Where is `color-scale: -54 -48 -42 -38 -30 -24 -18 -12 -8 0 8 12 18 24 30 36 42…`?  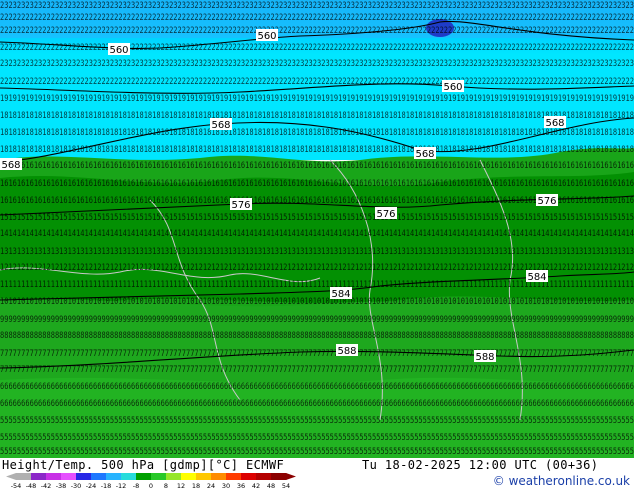 color-scale: -54 -48 -42 -38 -30 -24 -18 -12 -8 0 8 12 18 24 30 36 42… is located at coordinates (150, 481).